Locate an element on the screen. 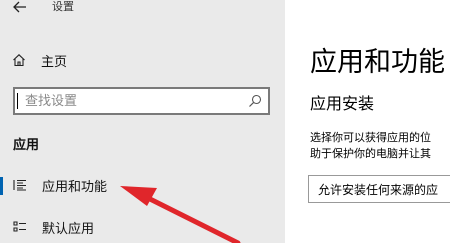  description-line: 选择你可以获得应用的位 is located at coordinates (370, 137).